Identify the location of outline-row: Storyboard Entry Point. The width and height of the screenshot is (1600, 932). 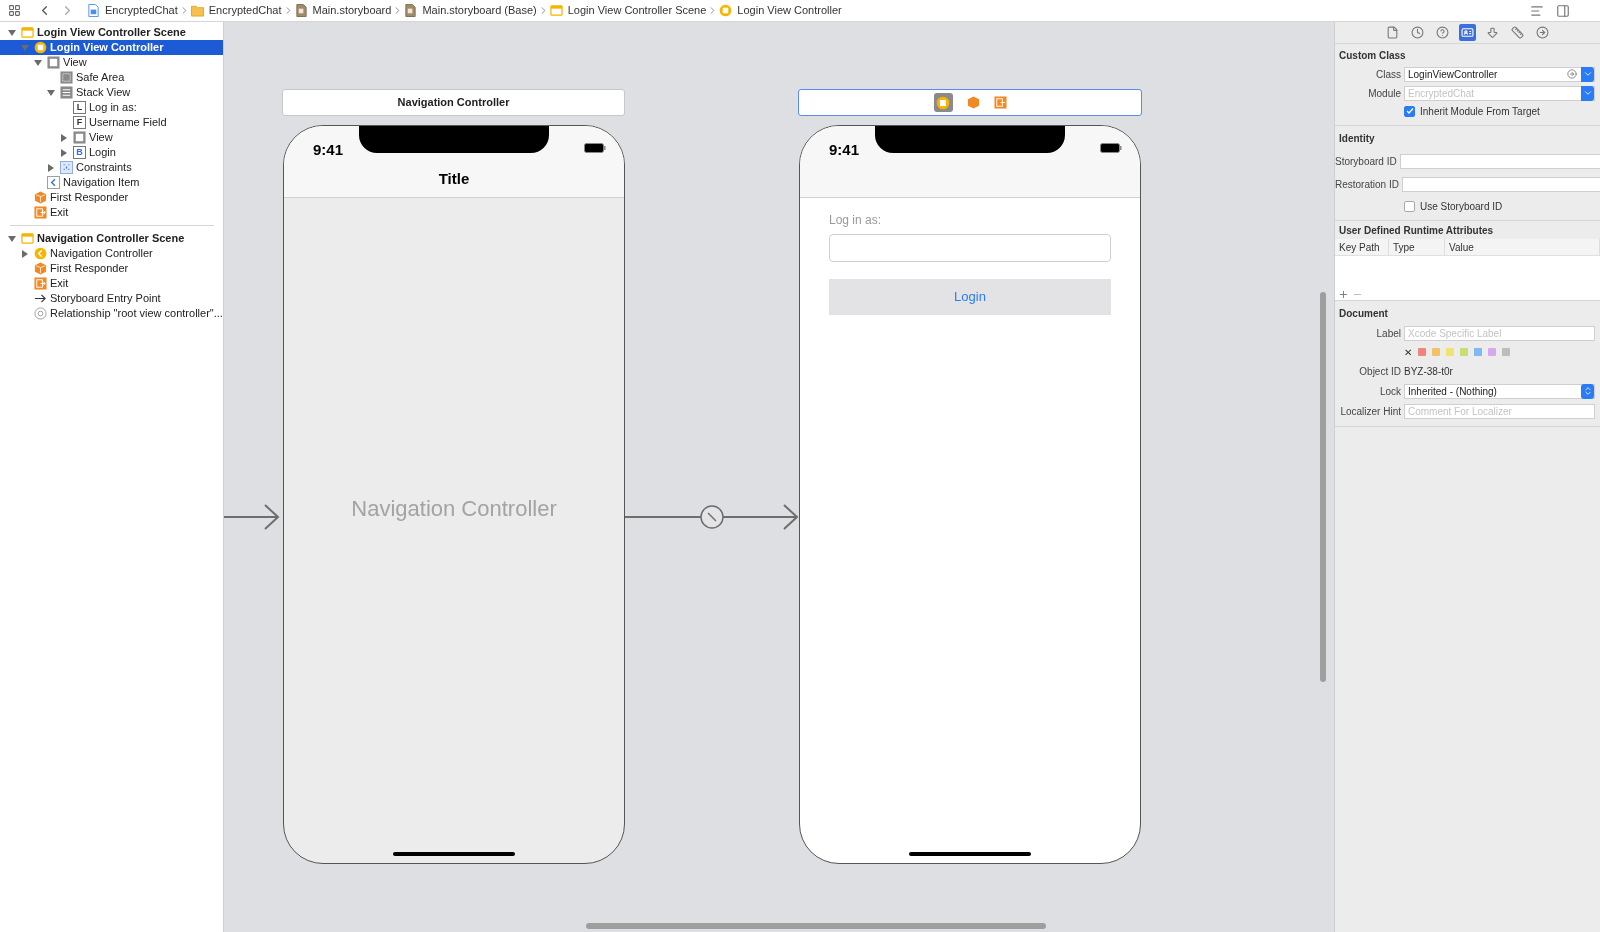
(111, 298).